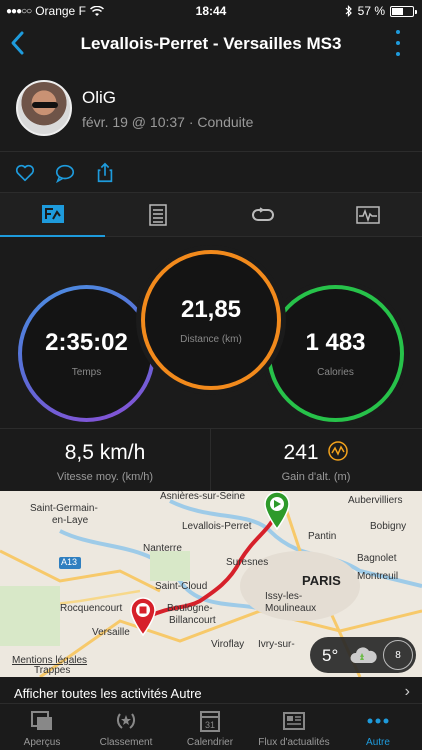 This screenshot has height=750, width=422. I want to click on elevation-gain-icon, so click(338, 451).